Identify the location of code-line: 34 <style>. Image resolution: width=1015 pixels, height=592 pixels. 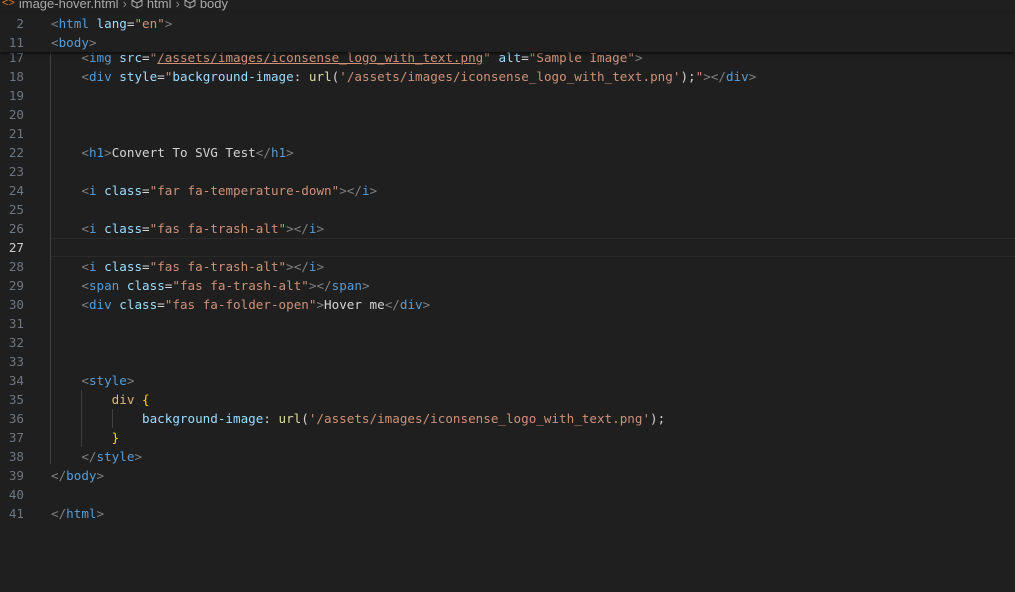
(507, 380).